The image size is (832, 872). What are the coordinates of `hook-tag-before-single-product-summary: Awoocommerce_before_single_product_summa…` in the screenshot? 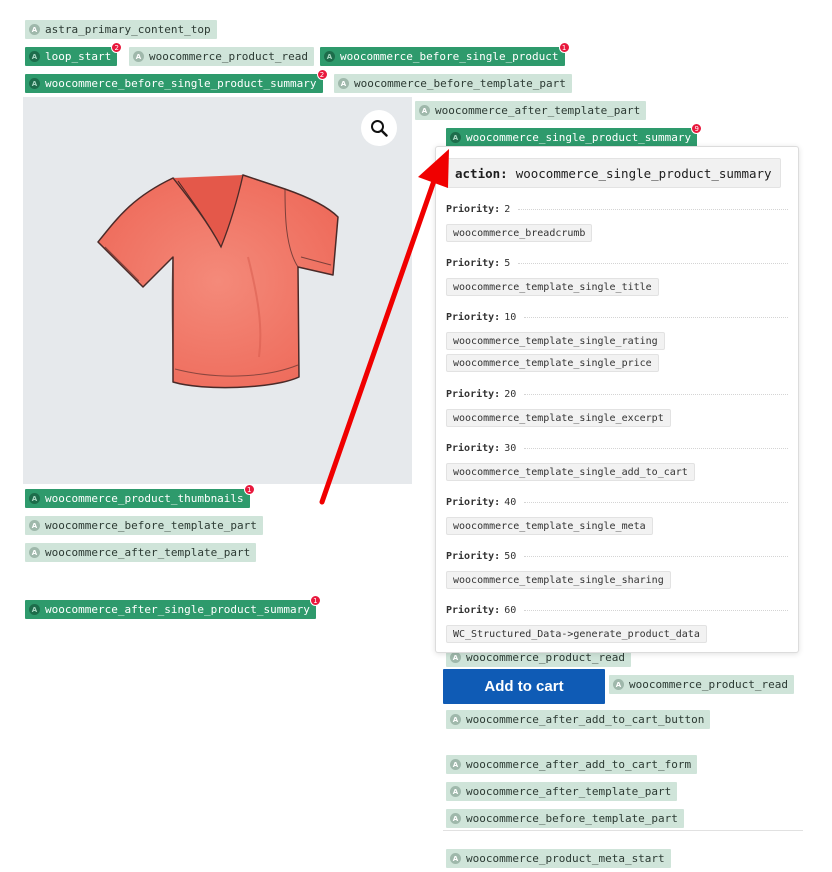 It's located at (176, 81).